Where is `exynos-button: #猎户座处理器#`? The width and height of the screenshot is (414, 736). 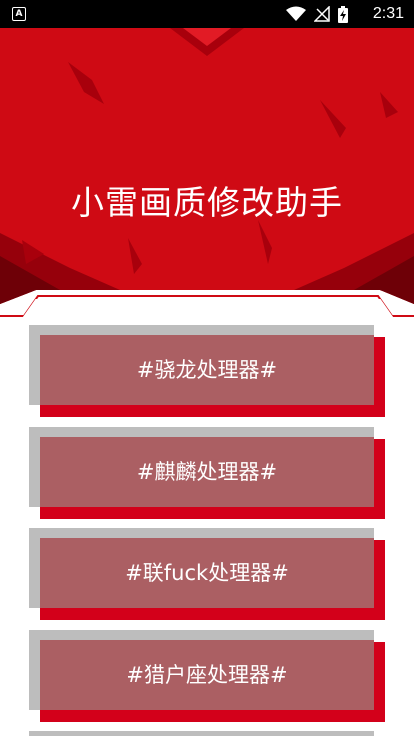 exynos-button: #猎户座处理器# is located at coordinates (207, 675).